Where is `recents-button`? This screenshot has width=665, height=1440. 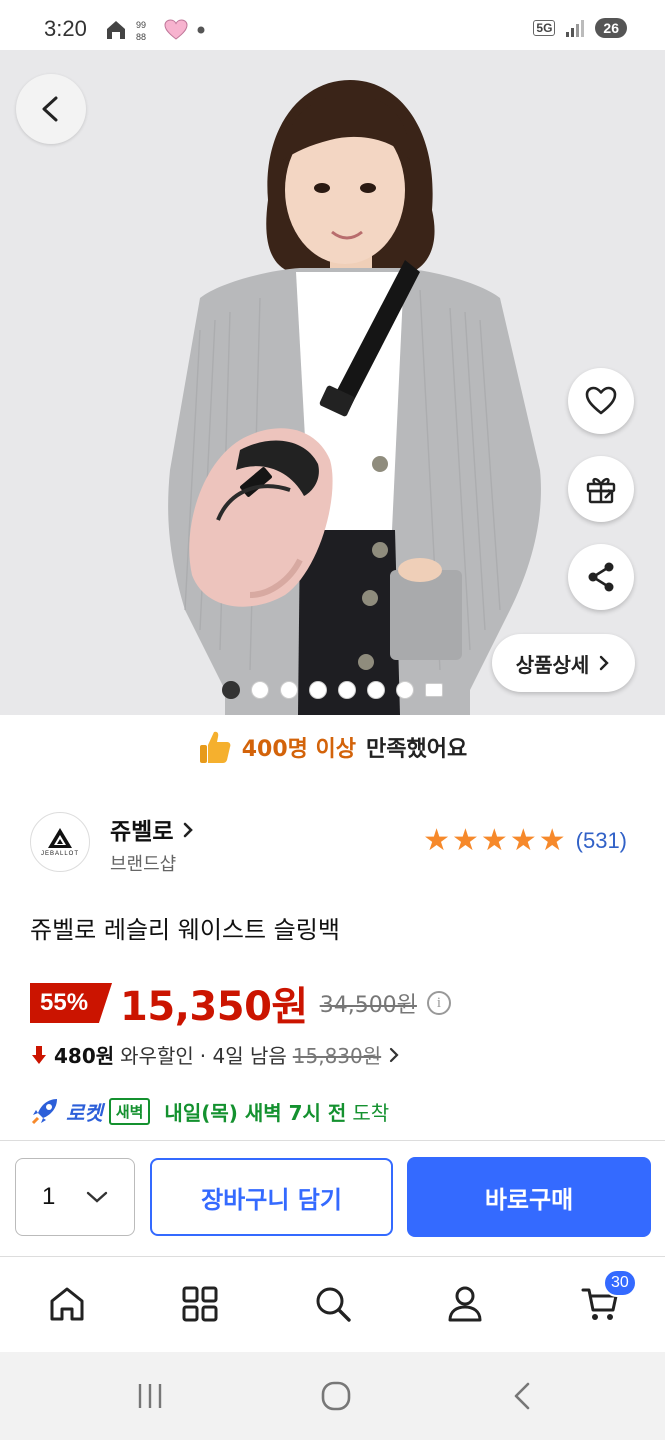
recents-button is located at coordinates (150, 1396).